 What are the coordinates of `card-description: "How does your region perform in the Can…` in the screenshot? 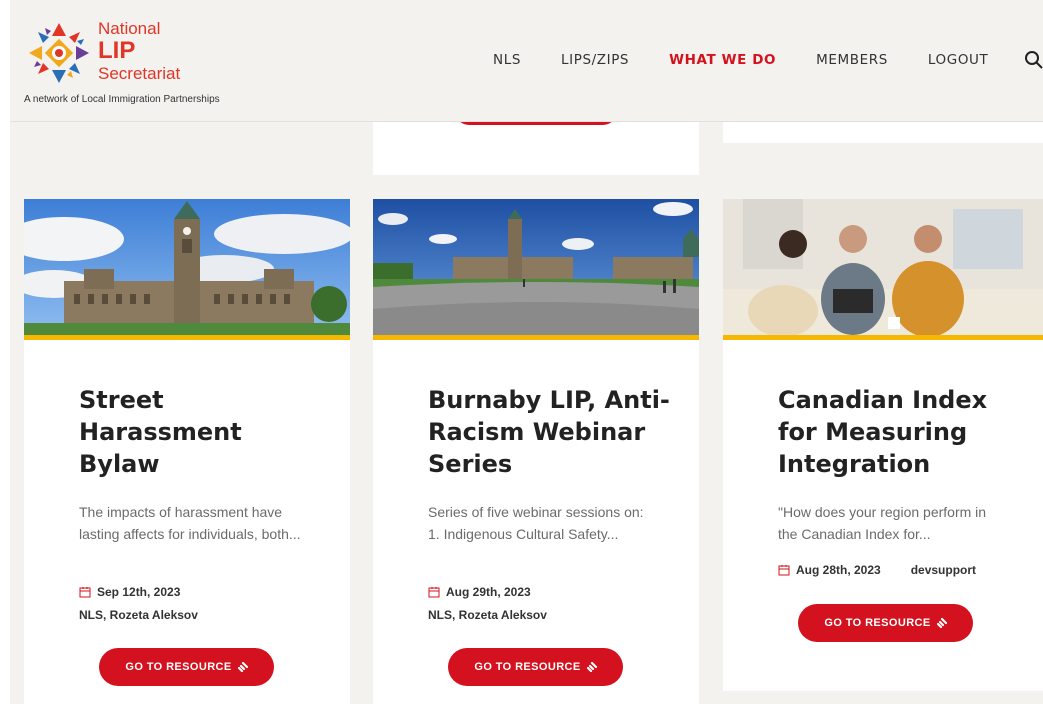 It's located at (882, 523).